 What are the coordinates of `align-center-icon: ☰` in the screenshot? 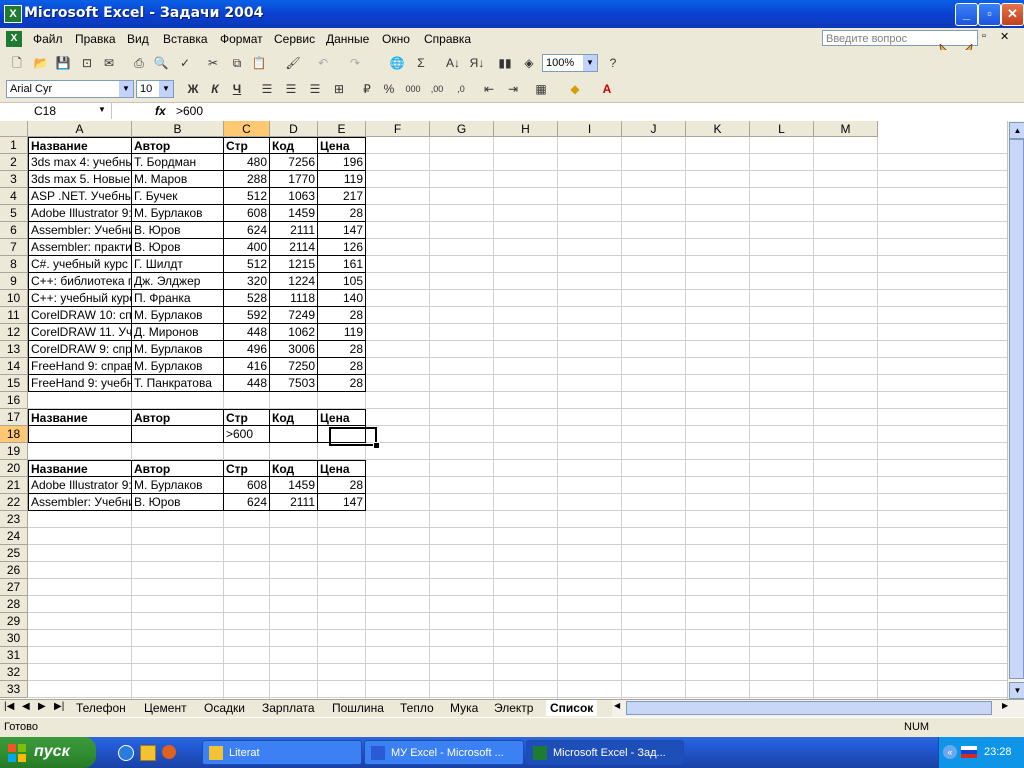 It's located at (291, 89).